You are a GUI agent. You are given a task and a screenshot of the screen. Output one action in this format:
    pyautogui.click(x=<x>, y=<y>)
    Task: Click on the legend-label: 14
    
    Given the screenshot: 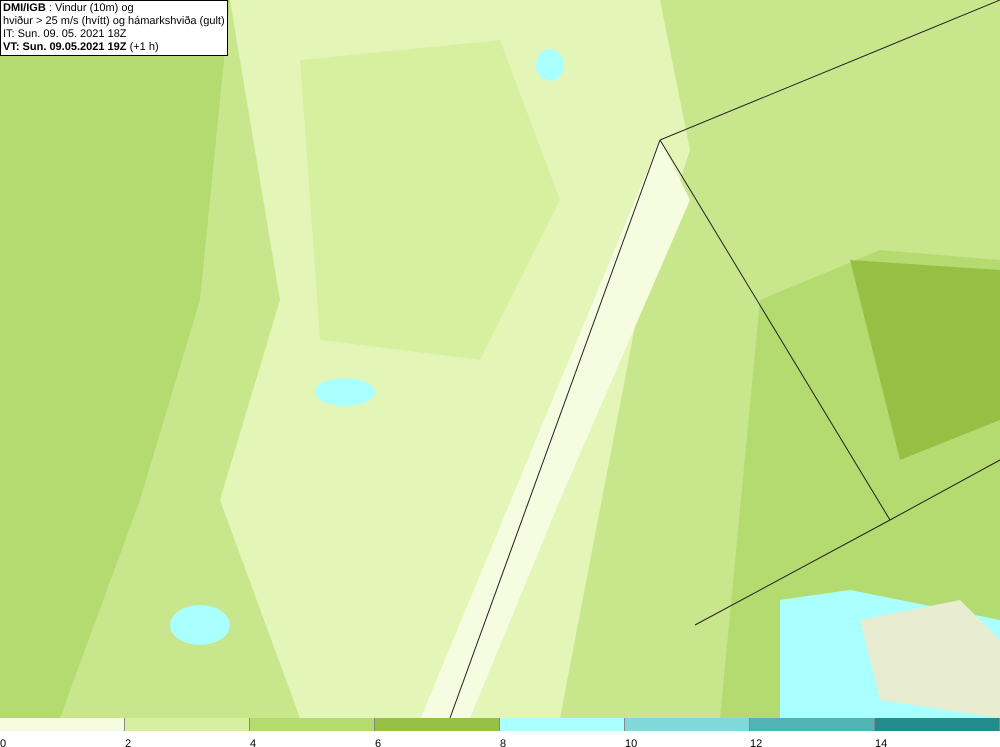 What is the action you would take?
    pyautogui.click(x=881, y=742)
    